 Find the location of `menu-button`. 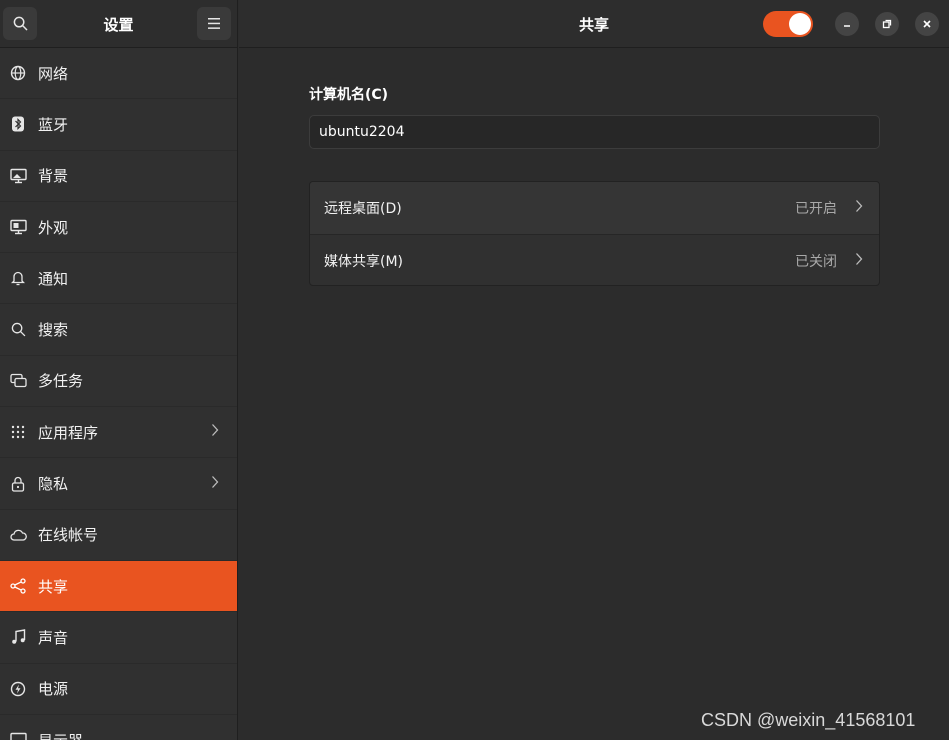

menu-button is located at coordinates (214, 23).